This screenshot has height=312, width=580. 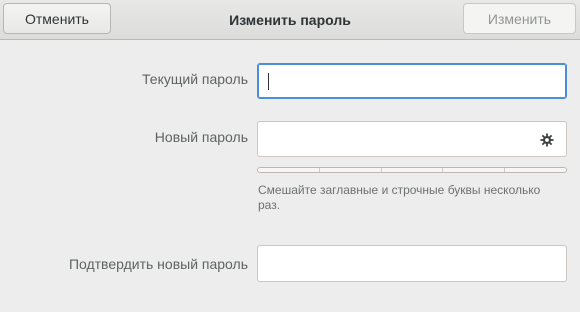 I want to click on header-bar: Отменить Изменить пароль Изменить, so click(x=290, y=20).